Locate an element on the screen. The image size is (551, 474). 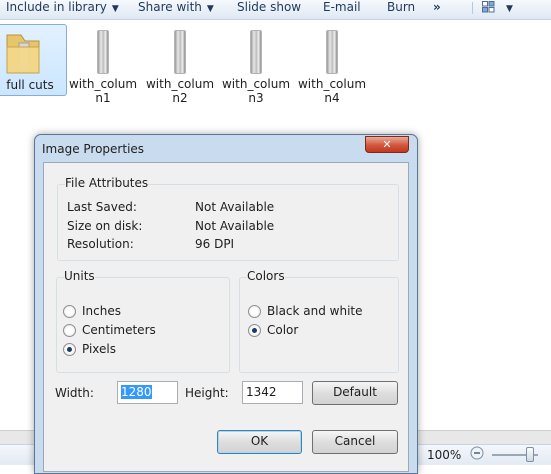
size-on-disk-value: Not Available is located at coordinates (235, 226).